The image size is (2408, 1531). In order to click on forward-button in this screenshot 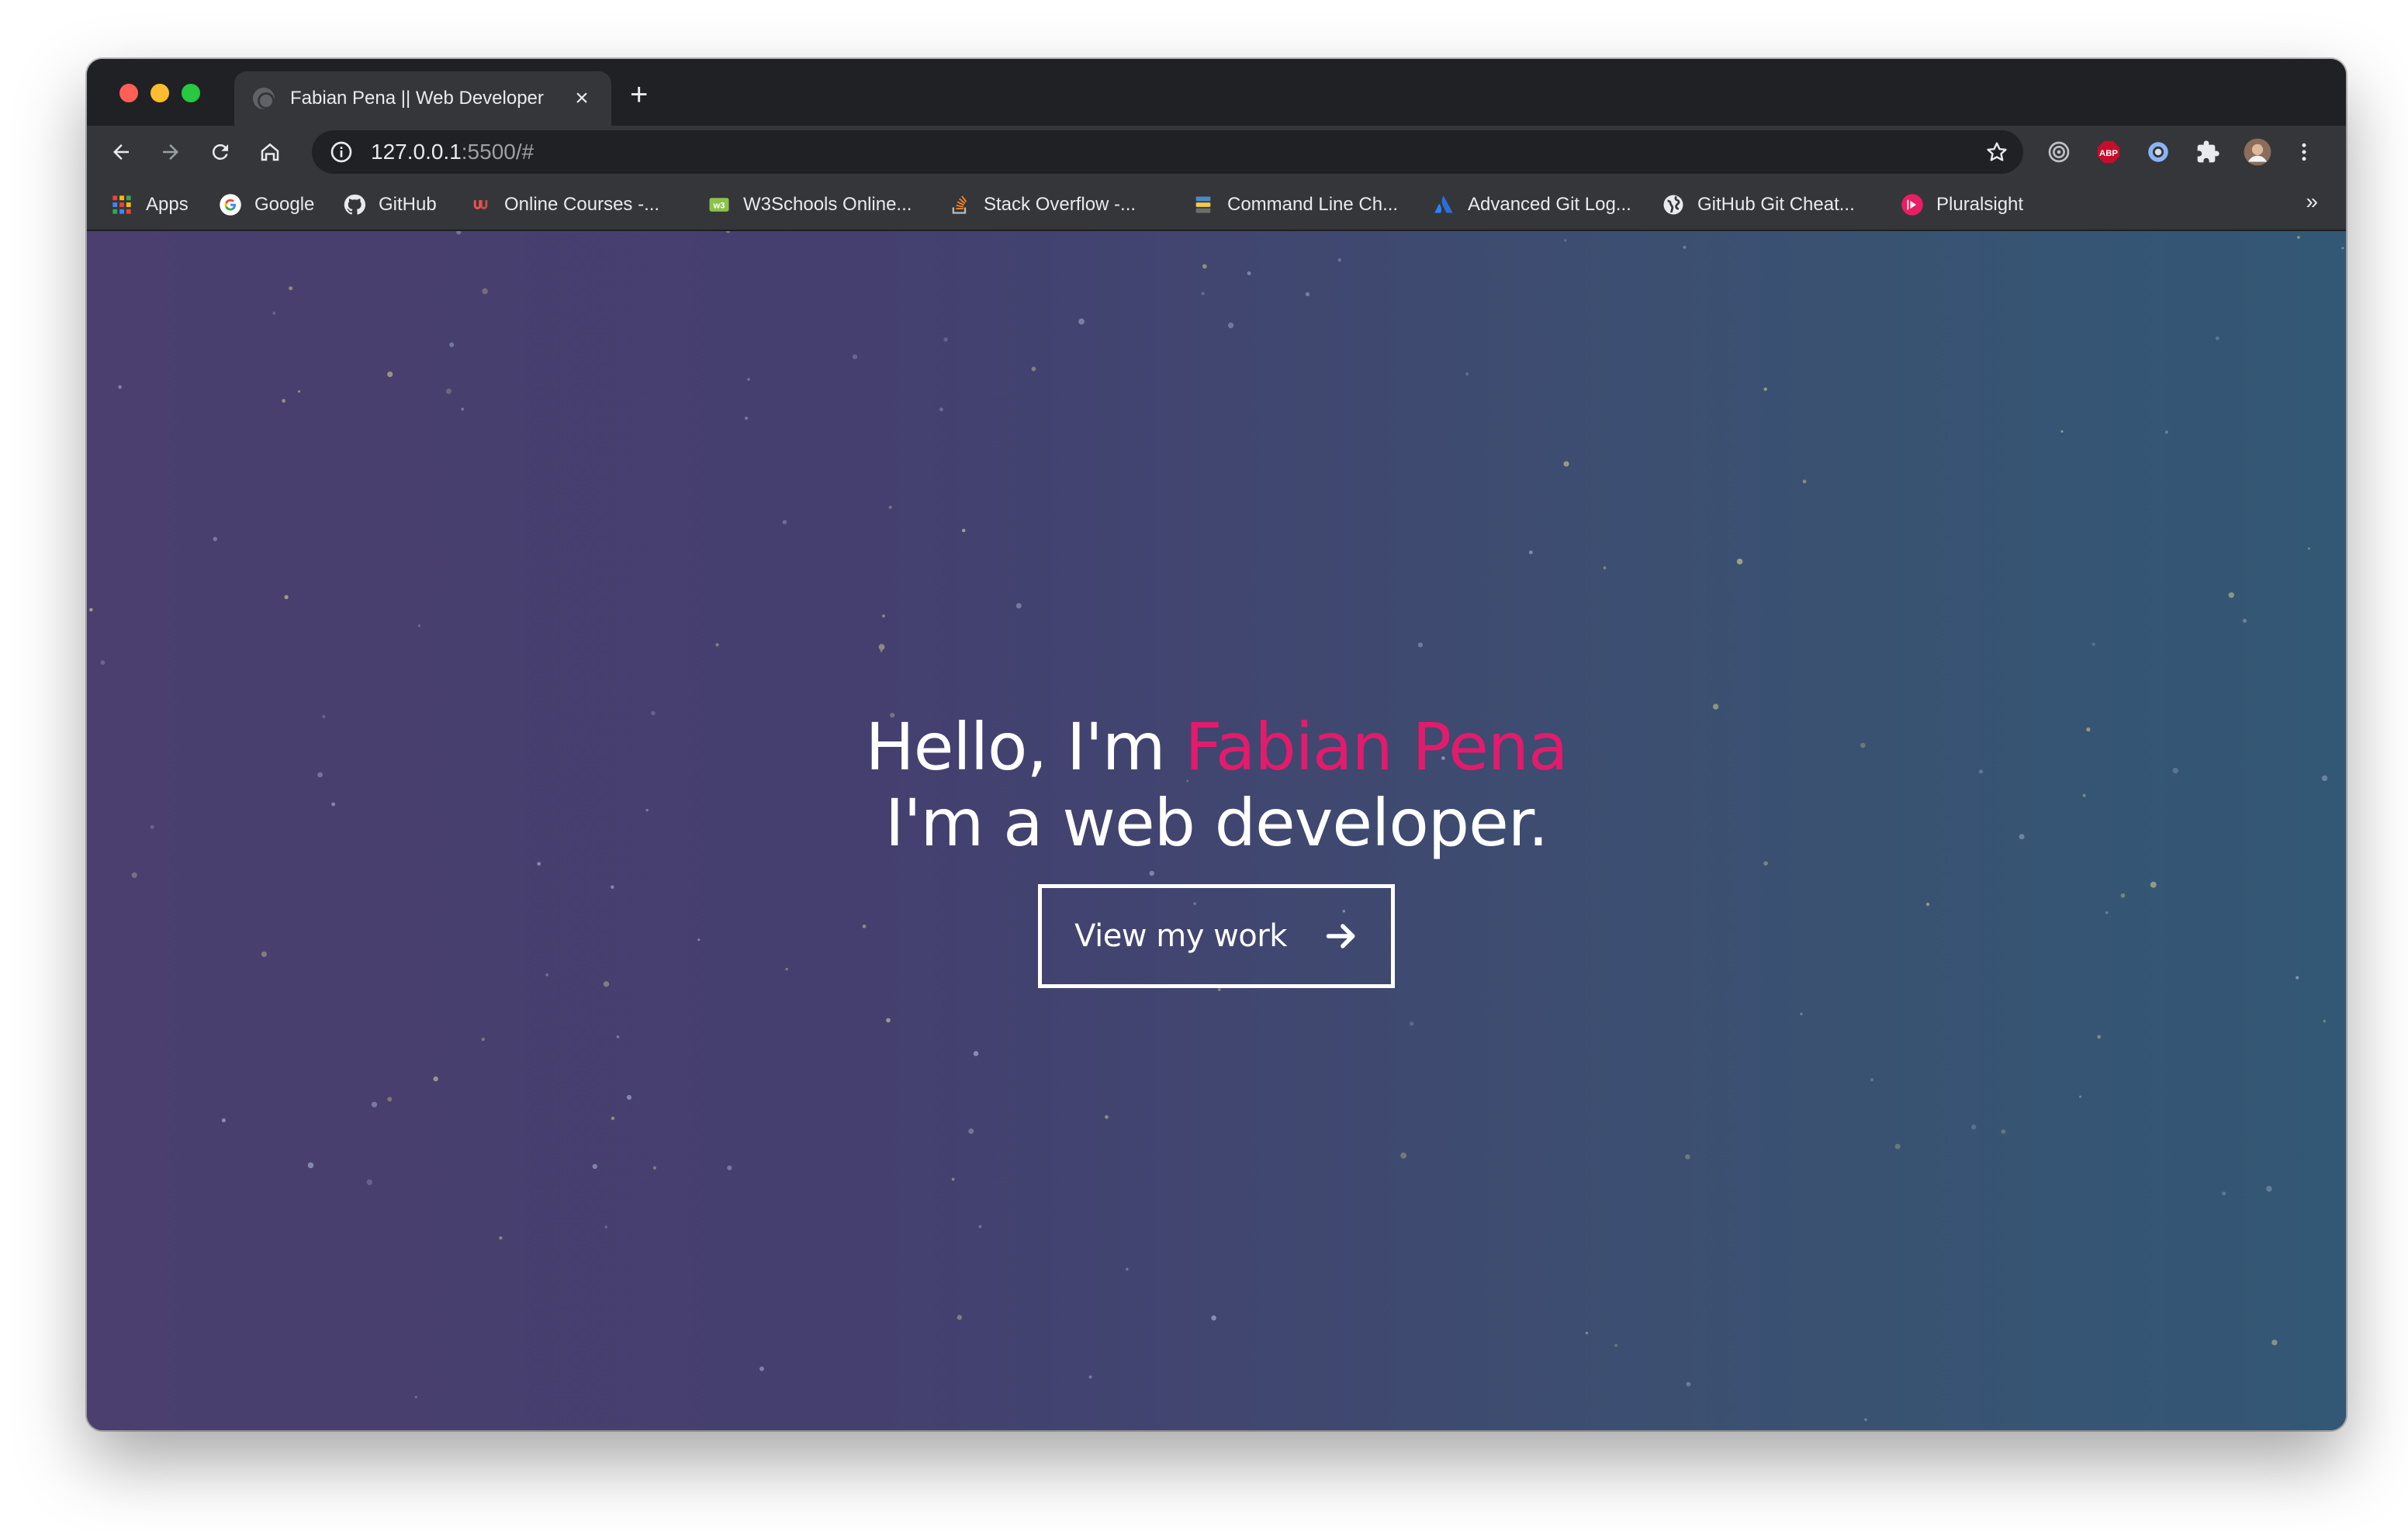, I will do `click(171, 152)`.